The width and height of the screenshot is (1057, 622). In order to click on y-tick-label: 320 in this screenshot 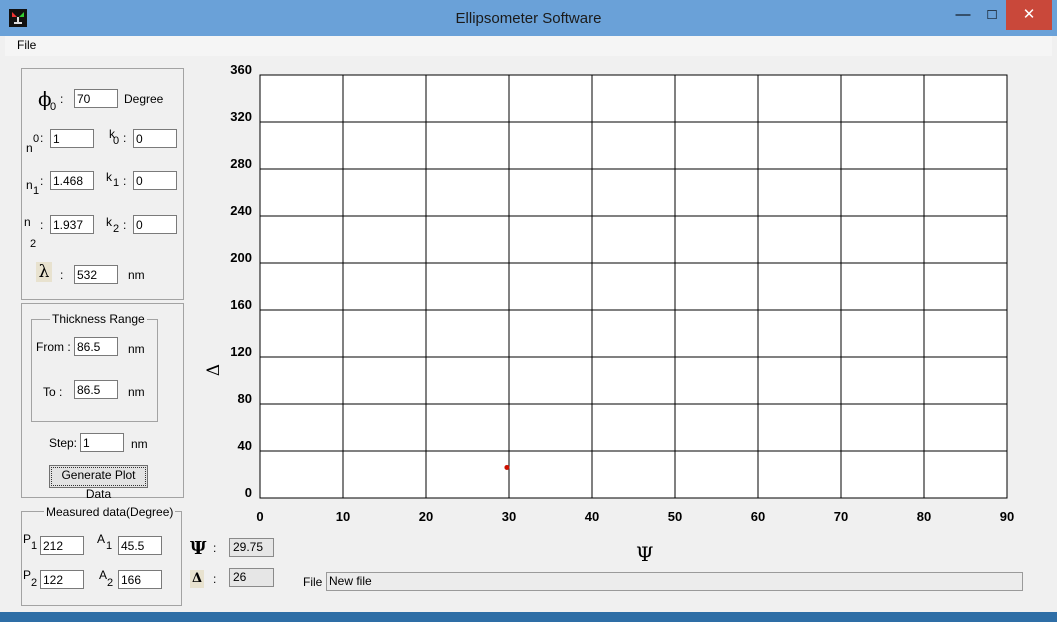, I will do `click(241, 116)`.